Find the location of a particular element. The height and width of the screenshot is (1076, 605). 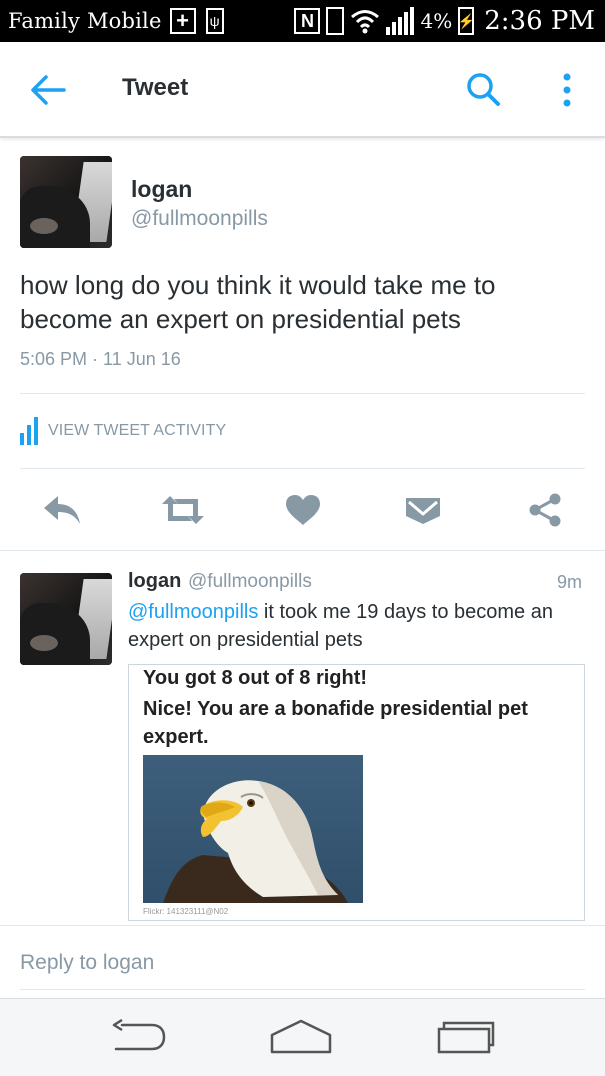

usb-icon: ψ is located at coordinates (214, 21).